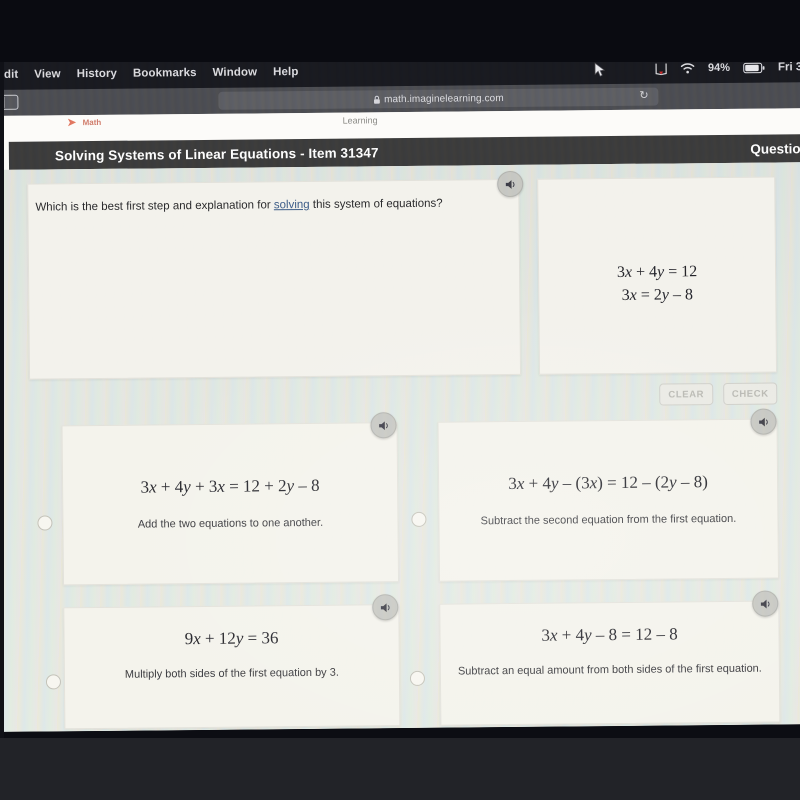  Describe the element at coordinates (2, 400) in the screenshot. I see `photo-bezel-left` at that location.